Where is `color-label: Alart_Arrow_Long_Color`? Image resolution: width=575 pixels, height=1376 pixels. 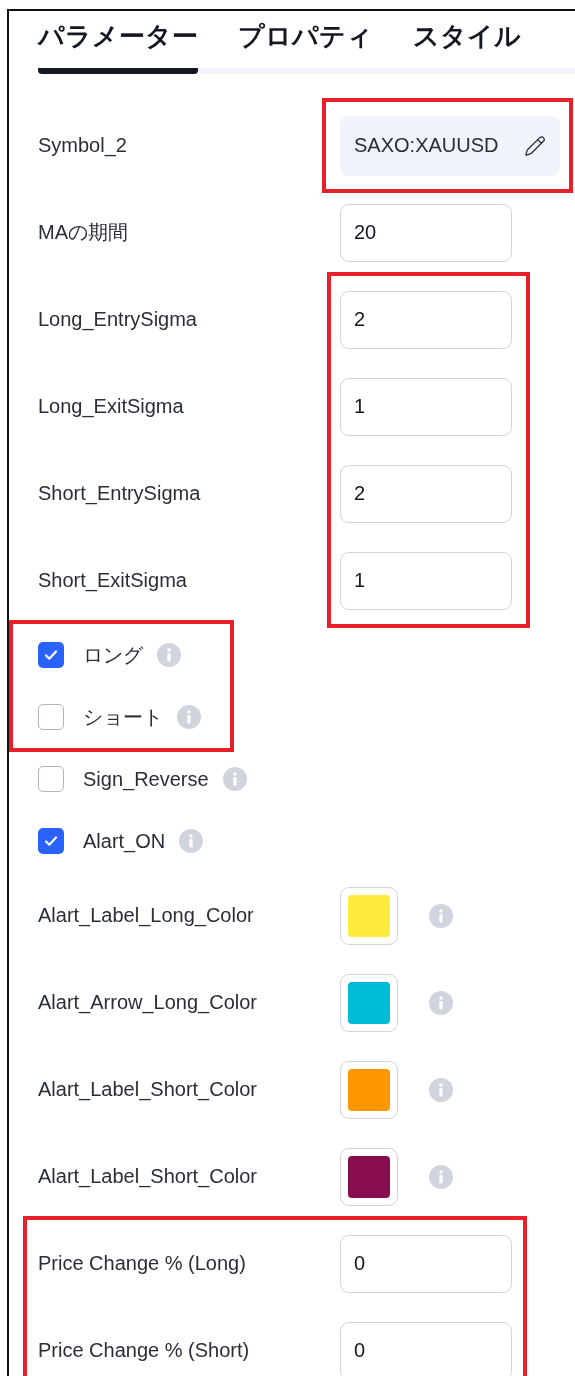
color-label: Alart_Arrow_Long_Color is located at coordinates (147, 1002).